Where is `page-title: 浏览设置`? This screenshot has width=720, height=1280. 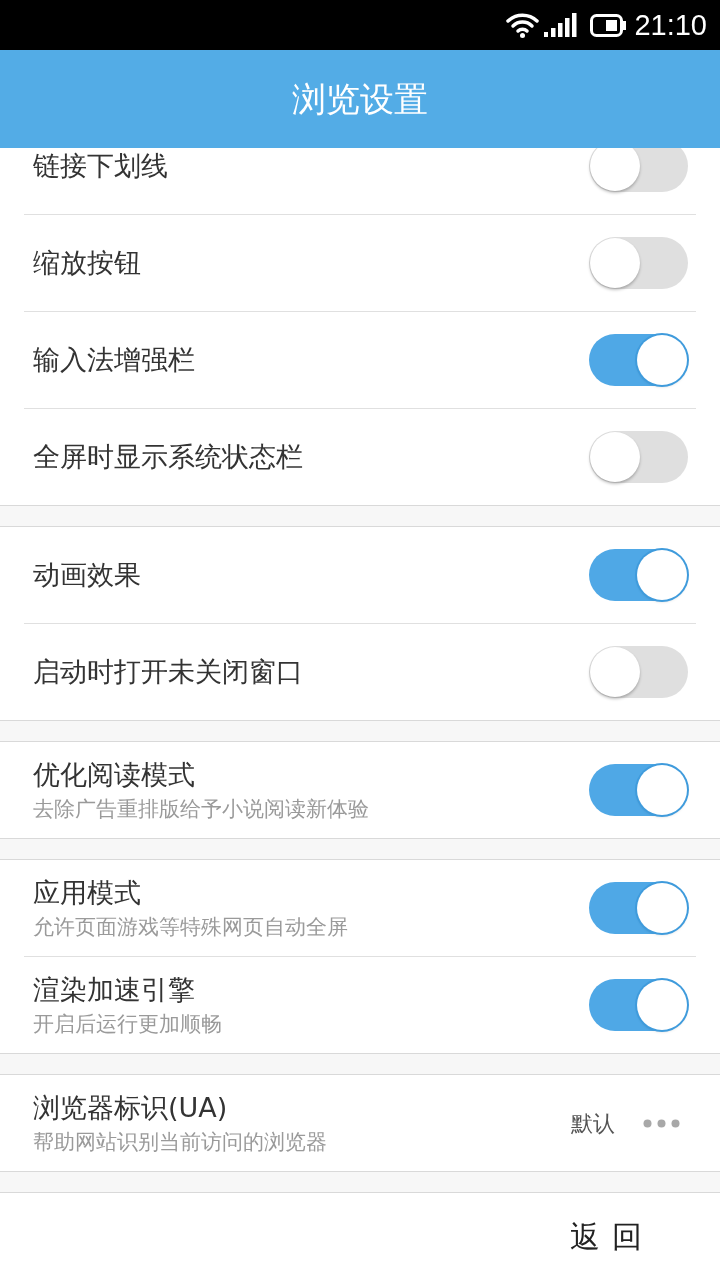 page-title: 浏览设置 is located at coordinates (360, 99).